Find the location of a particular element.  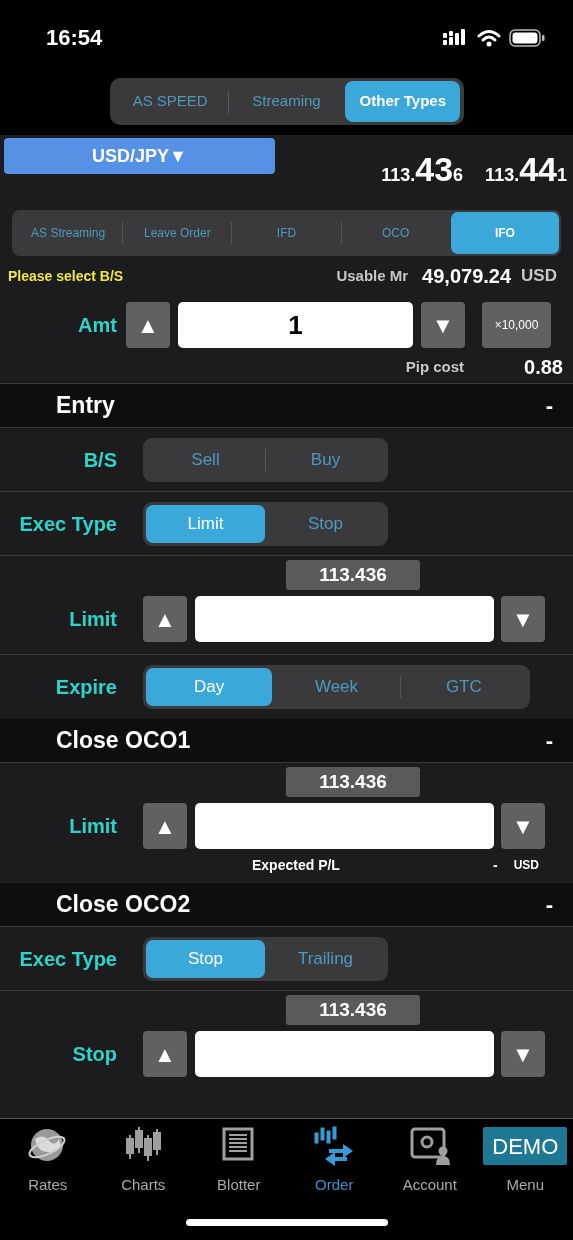

notice-text: Please select B/S is located at coordinates (66, 276).